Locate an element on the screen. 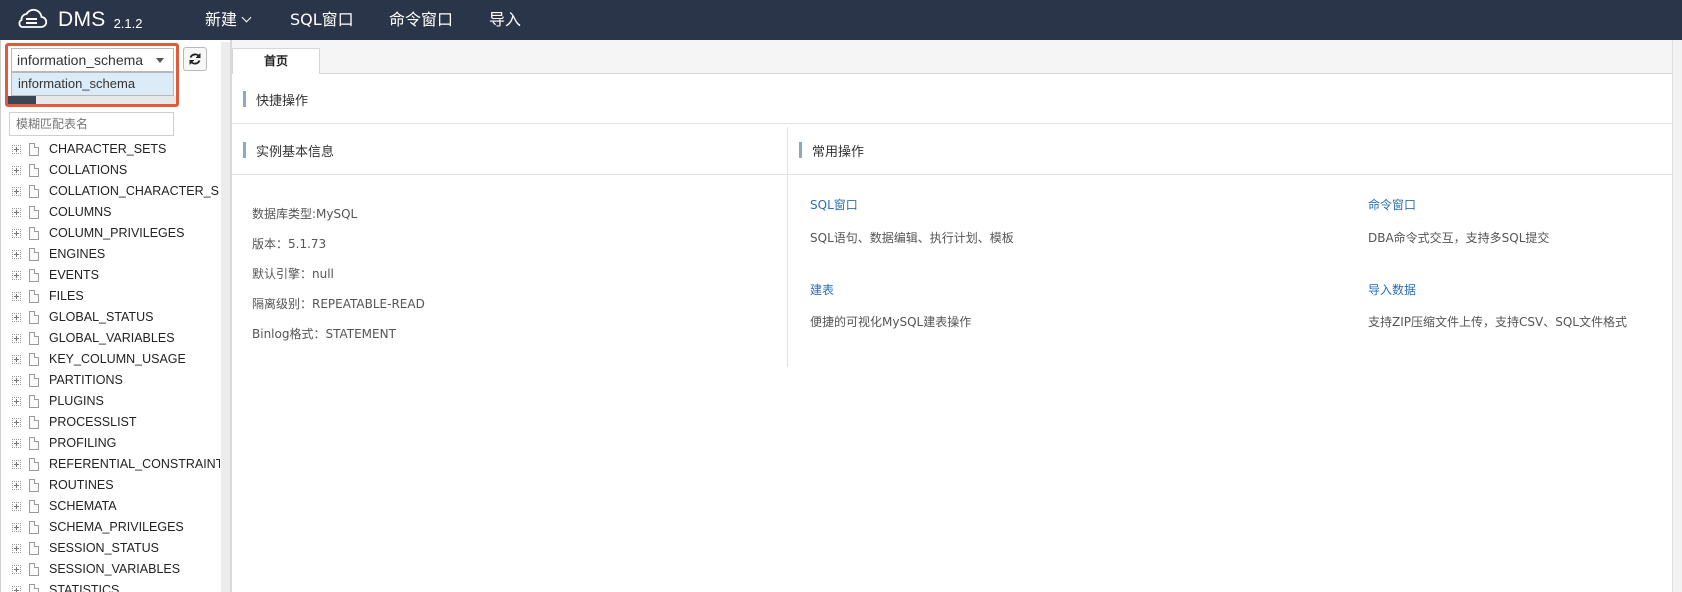  table-tree-item: PROCESSLIST is located at coordinates (110, 422).